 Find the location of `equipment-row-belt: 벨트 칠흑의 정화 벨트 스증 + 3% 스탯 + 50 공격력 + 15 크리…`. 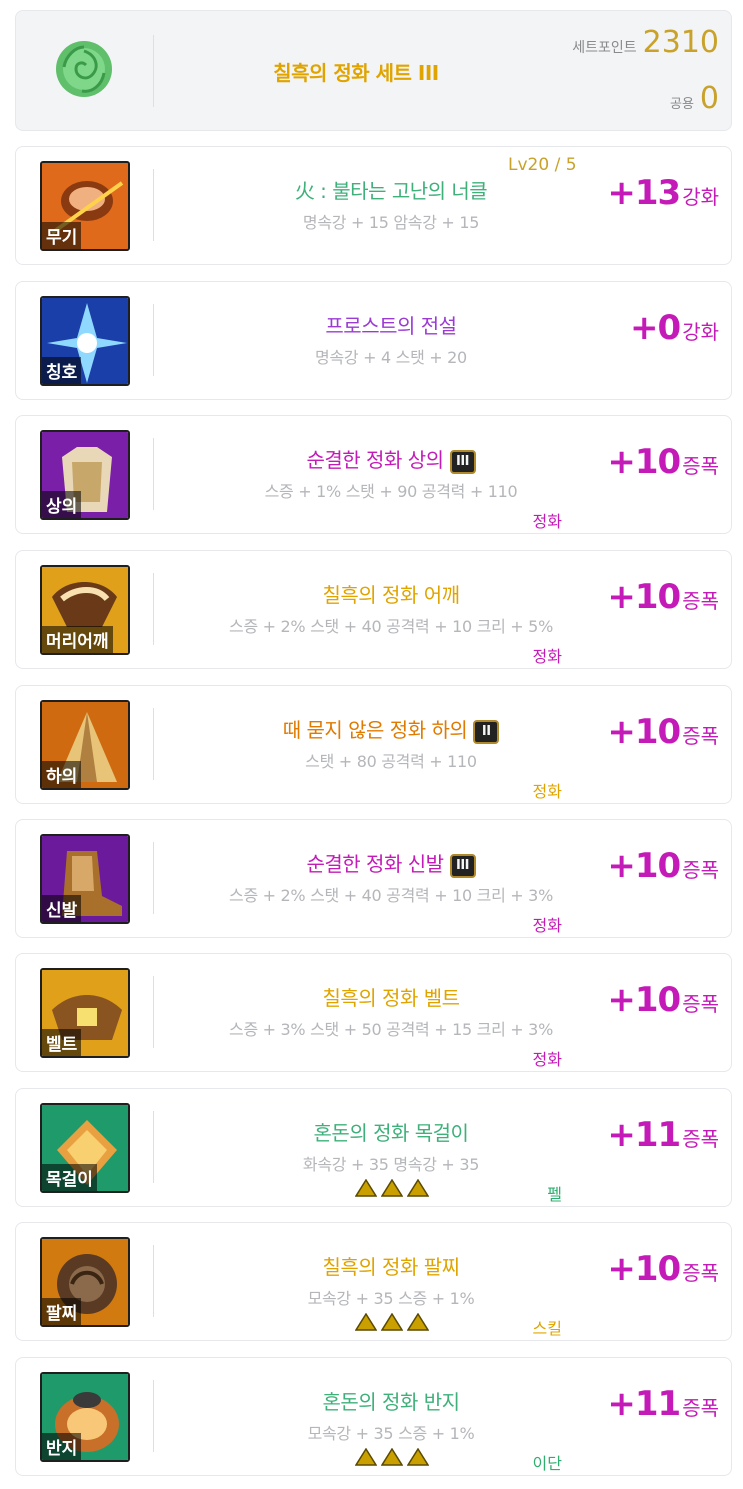

equipment-row-belt: 벨트 칠흑의 정화 벨트 스증 + 3% 스탯 + 50 공격력 + 15 크리… is located at coordinates (373, 1012).